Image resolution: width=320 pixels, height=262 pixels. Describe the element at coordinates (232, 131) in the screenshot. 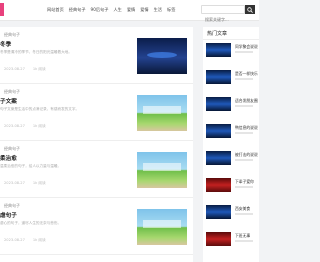

I see `sidebar-post-item: 鸭信息的说说` at that location.